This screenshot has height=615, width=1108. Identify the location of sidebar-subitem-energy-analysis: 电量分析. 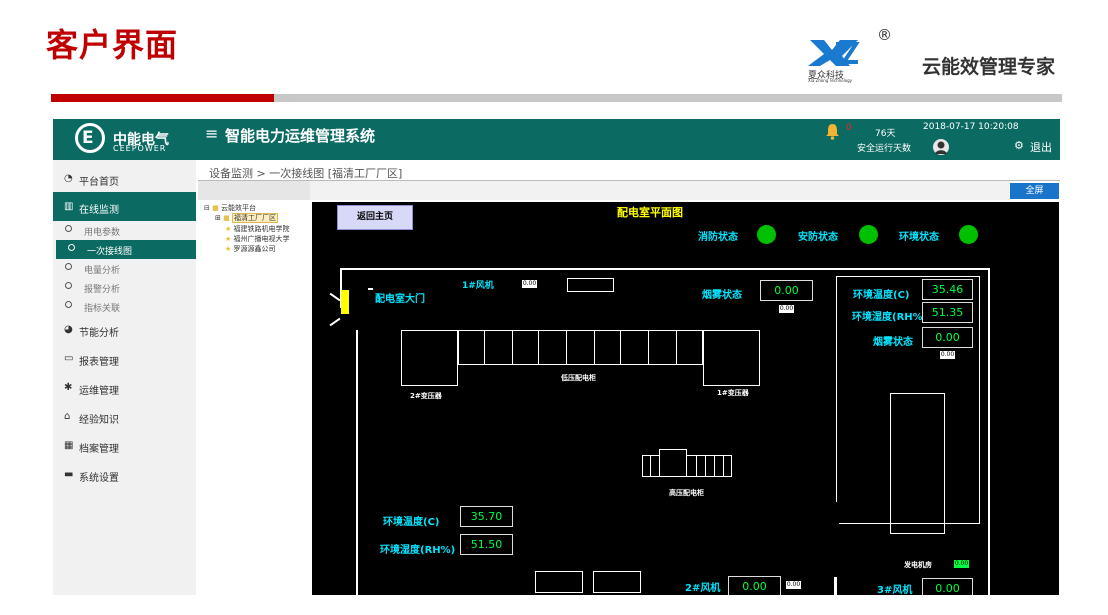
(124, 268).